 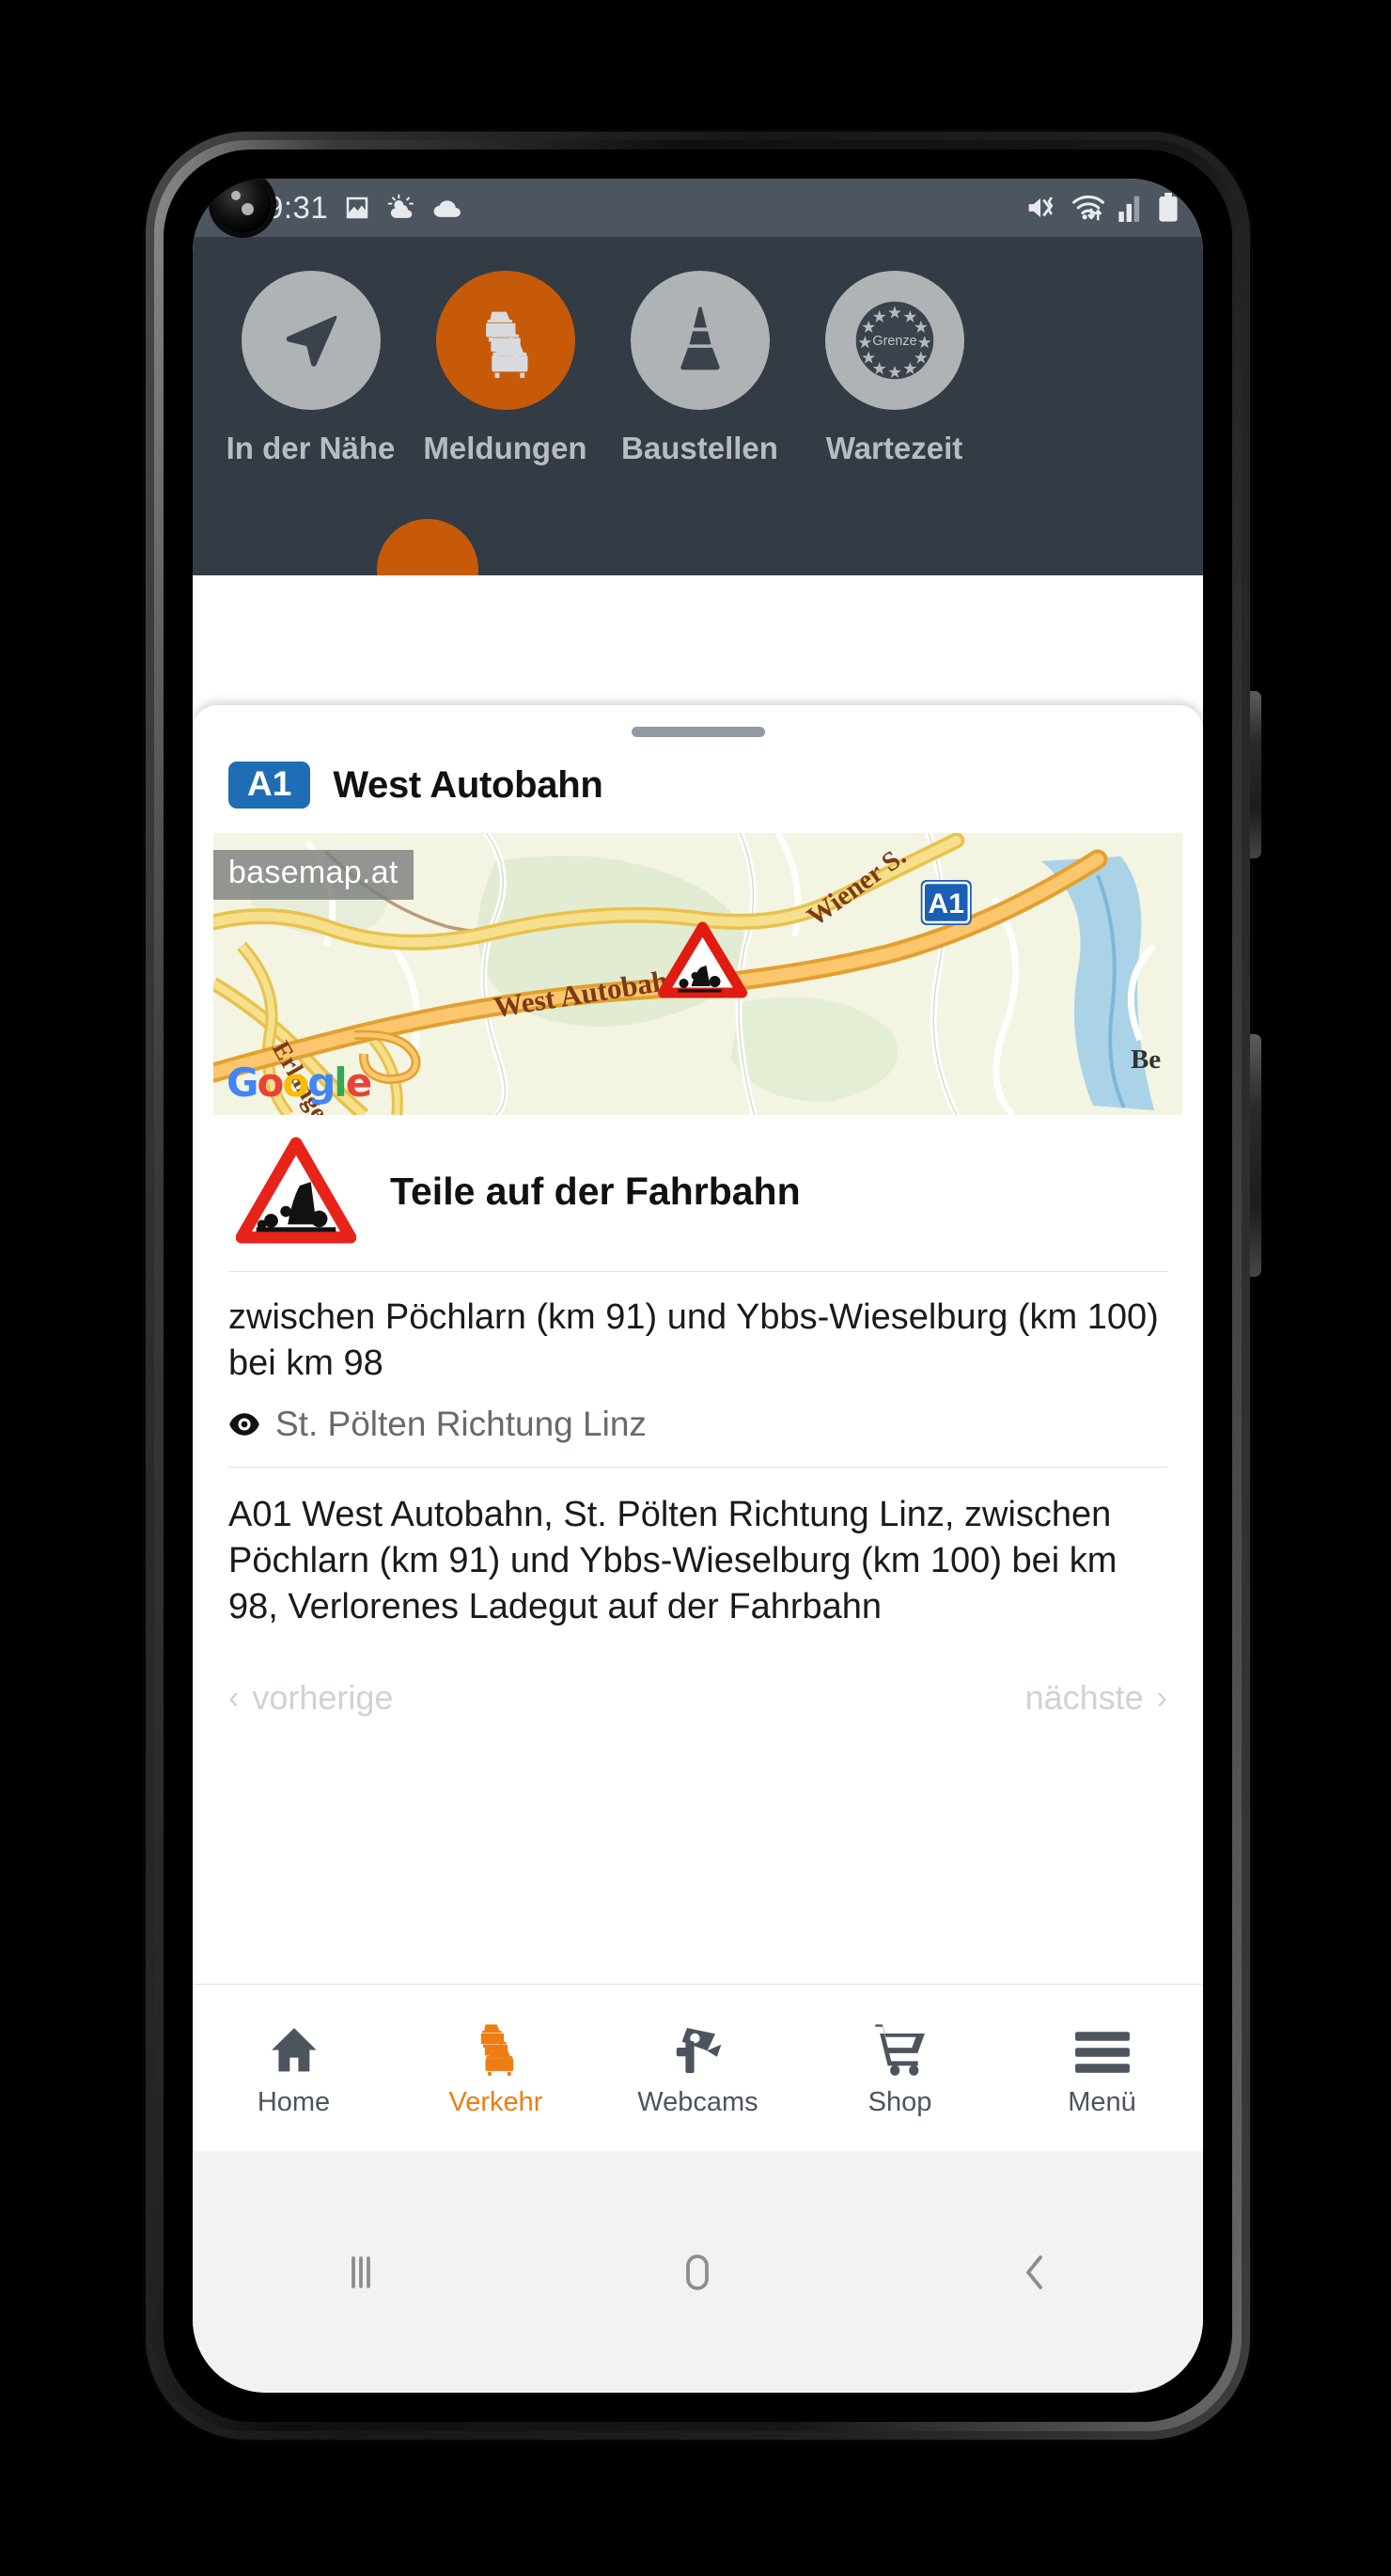 I want to click on svg-text: Be, so click(x=1146, y=1060).